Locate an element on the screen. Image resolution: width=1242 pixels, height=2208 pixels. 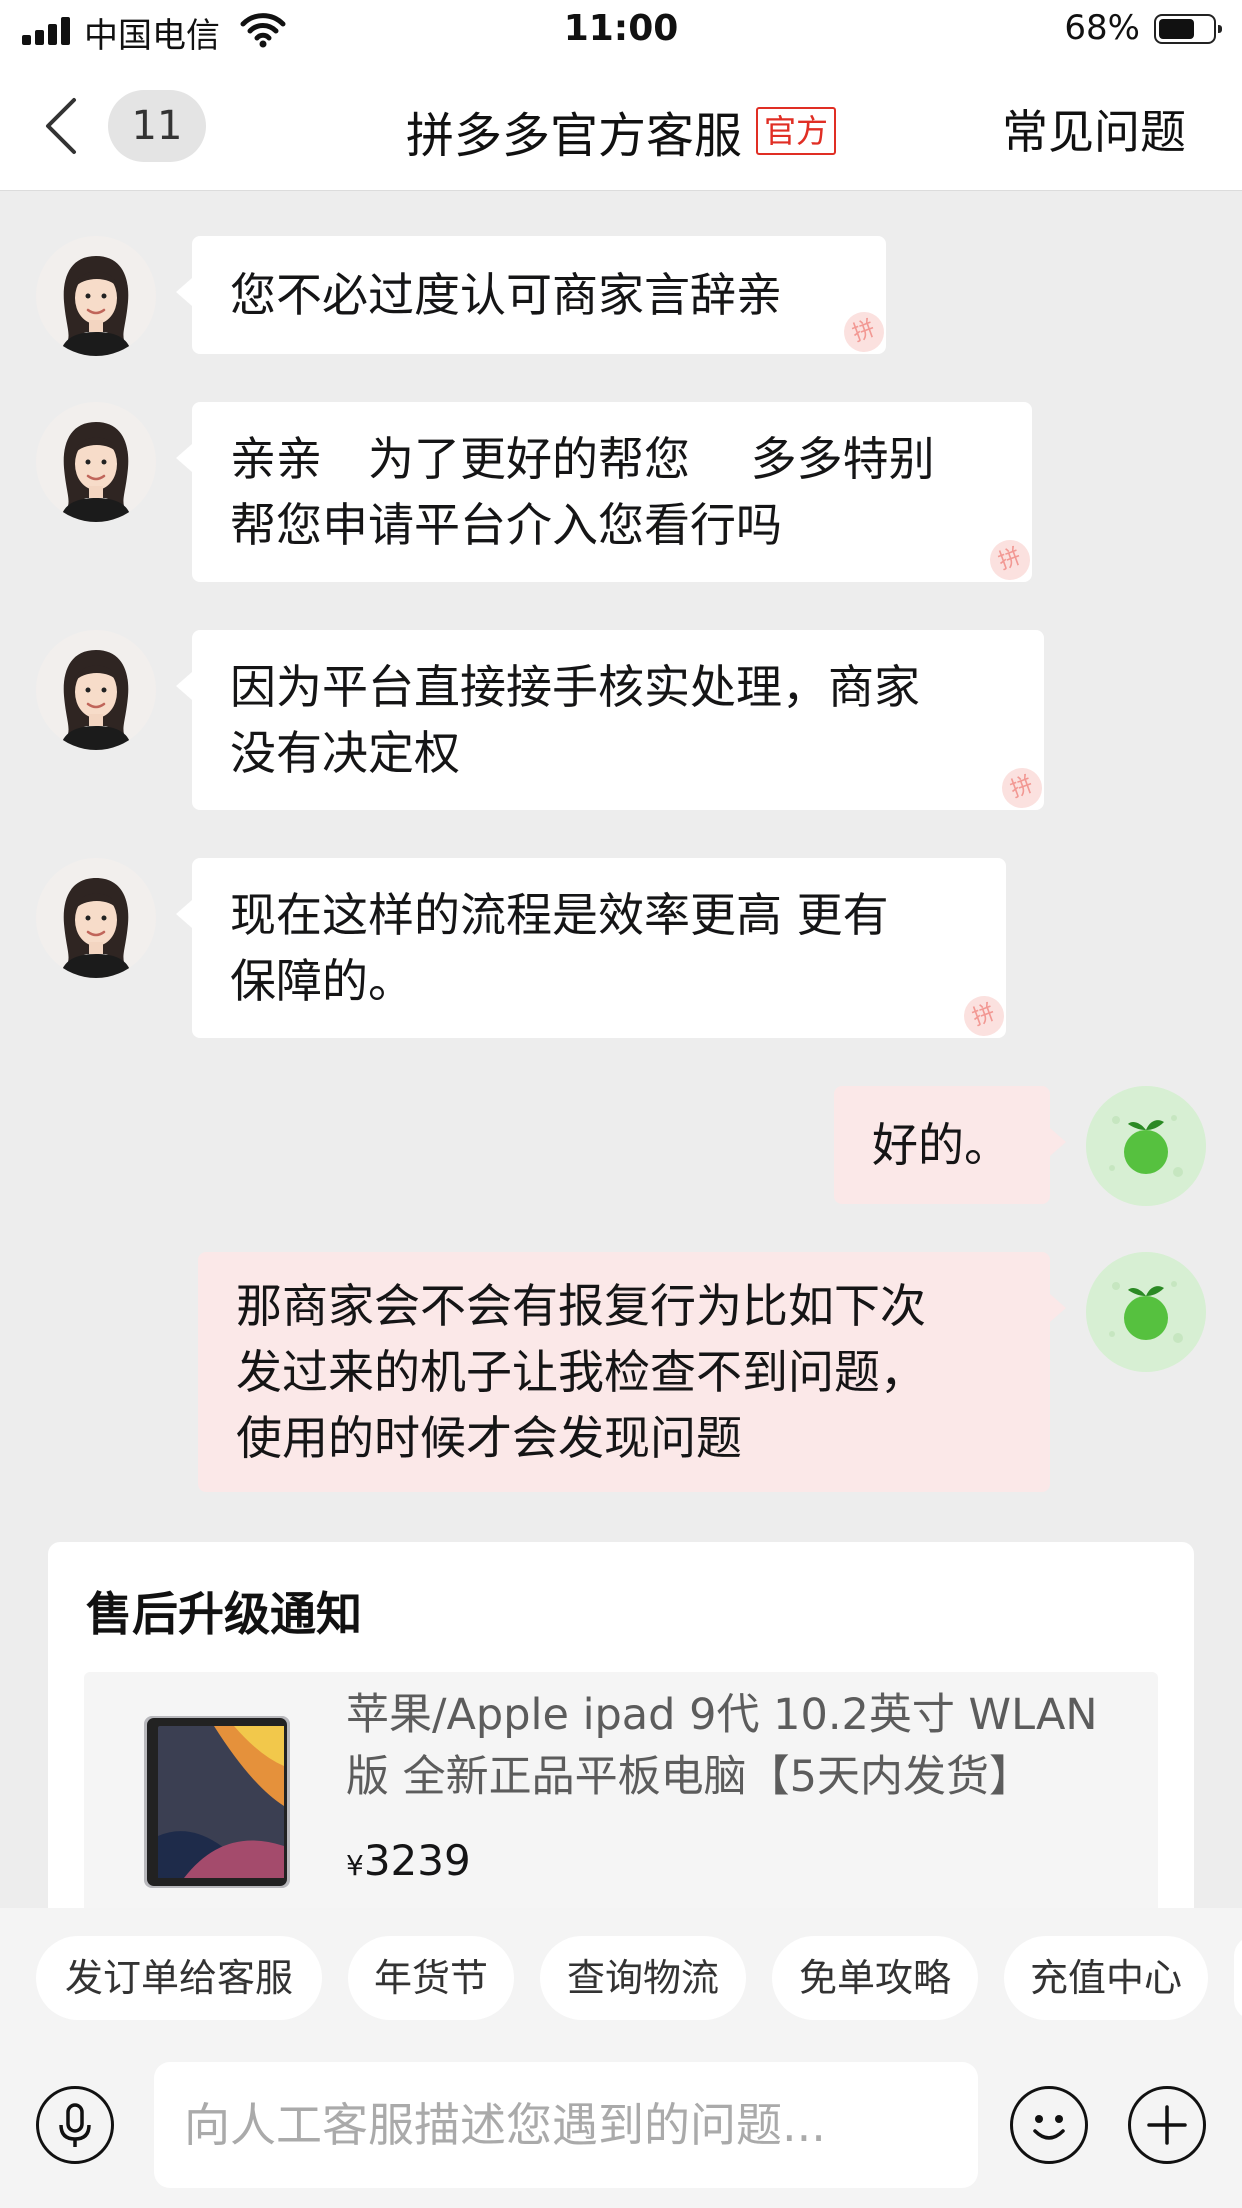
currency-symbol: ¥ is located at coordinates (355, 1865).